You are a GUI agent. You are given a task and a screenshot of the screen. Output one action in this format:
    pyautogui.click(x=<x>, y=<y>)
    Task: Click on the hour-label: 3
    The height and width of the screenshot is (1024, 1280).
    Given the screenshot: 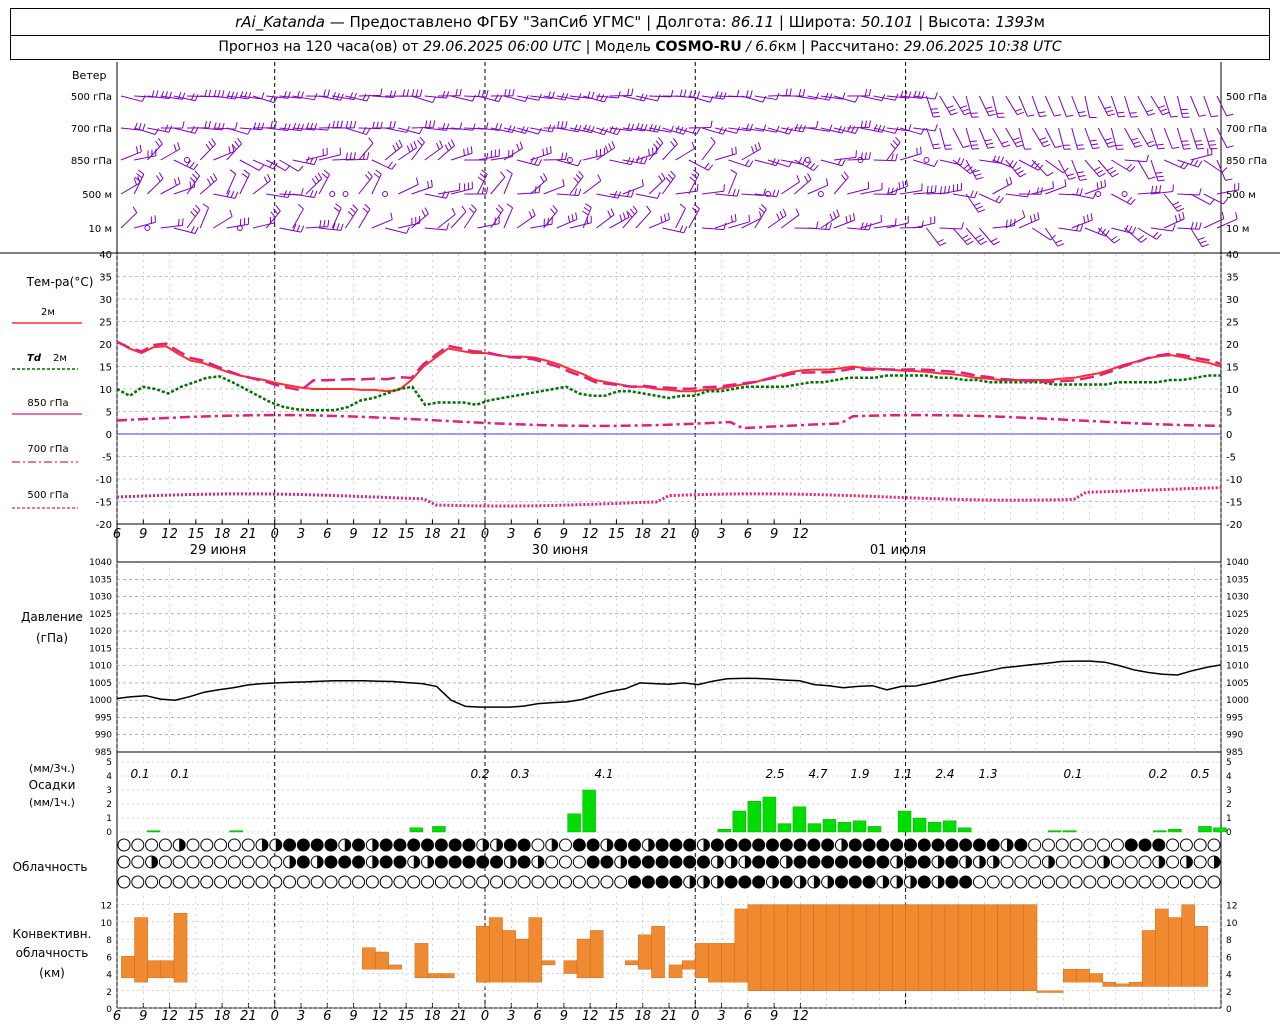 What is the action you would take?
    pyautogui.click(x=511, y=1016)
    